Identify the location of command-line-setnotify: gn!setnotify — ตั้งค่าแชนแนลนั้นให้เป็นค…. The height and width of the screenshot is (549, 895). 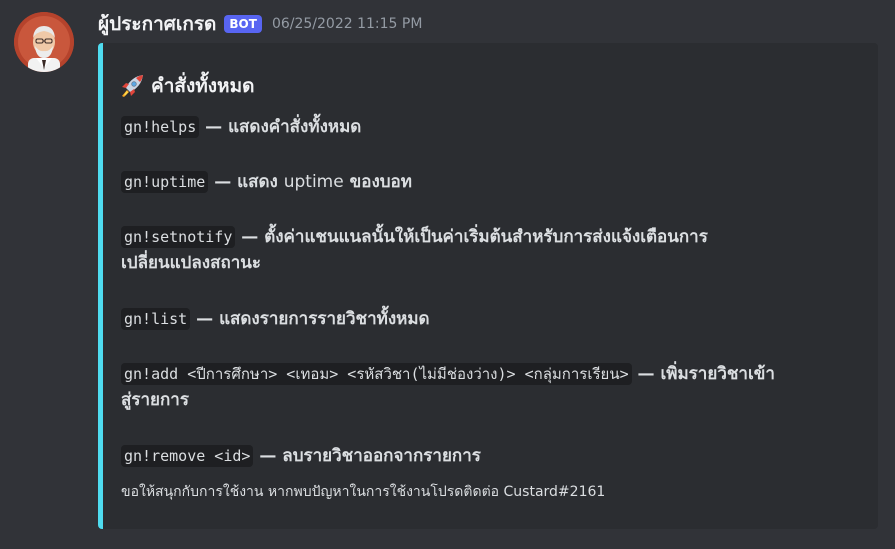
(491, 250).